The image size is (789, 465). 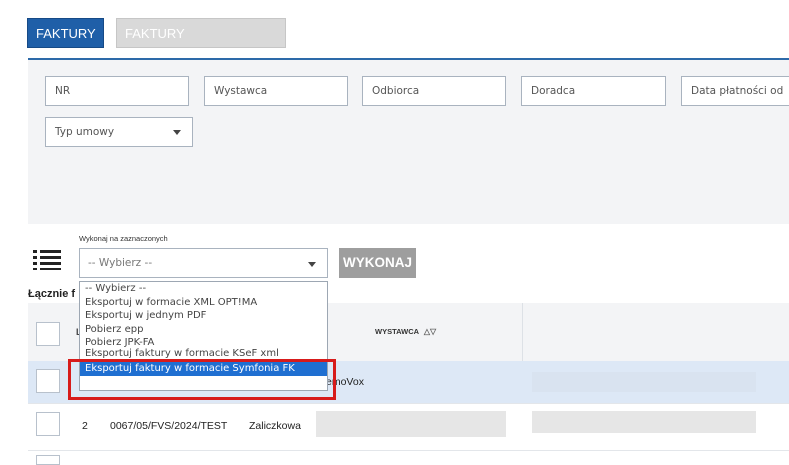 What do you see at coordinates (434, 91) in the screenshot?
I see `odbiorca-filter-input: Odbiorca` at bounding box center [434, 91].